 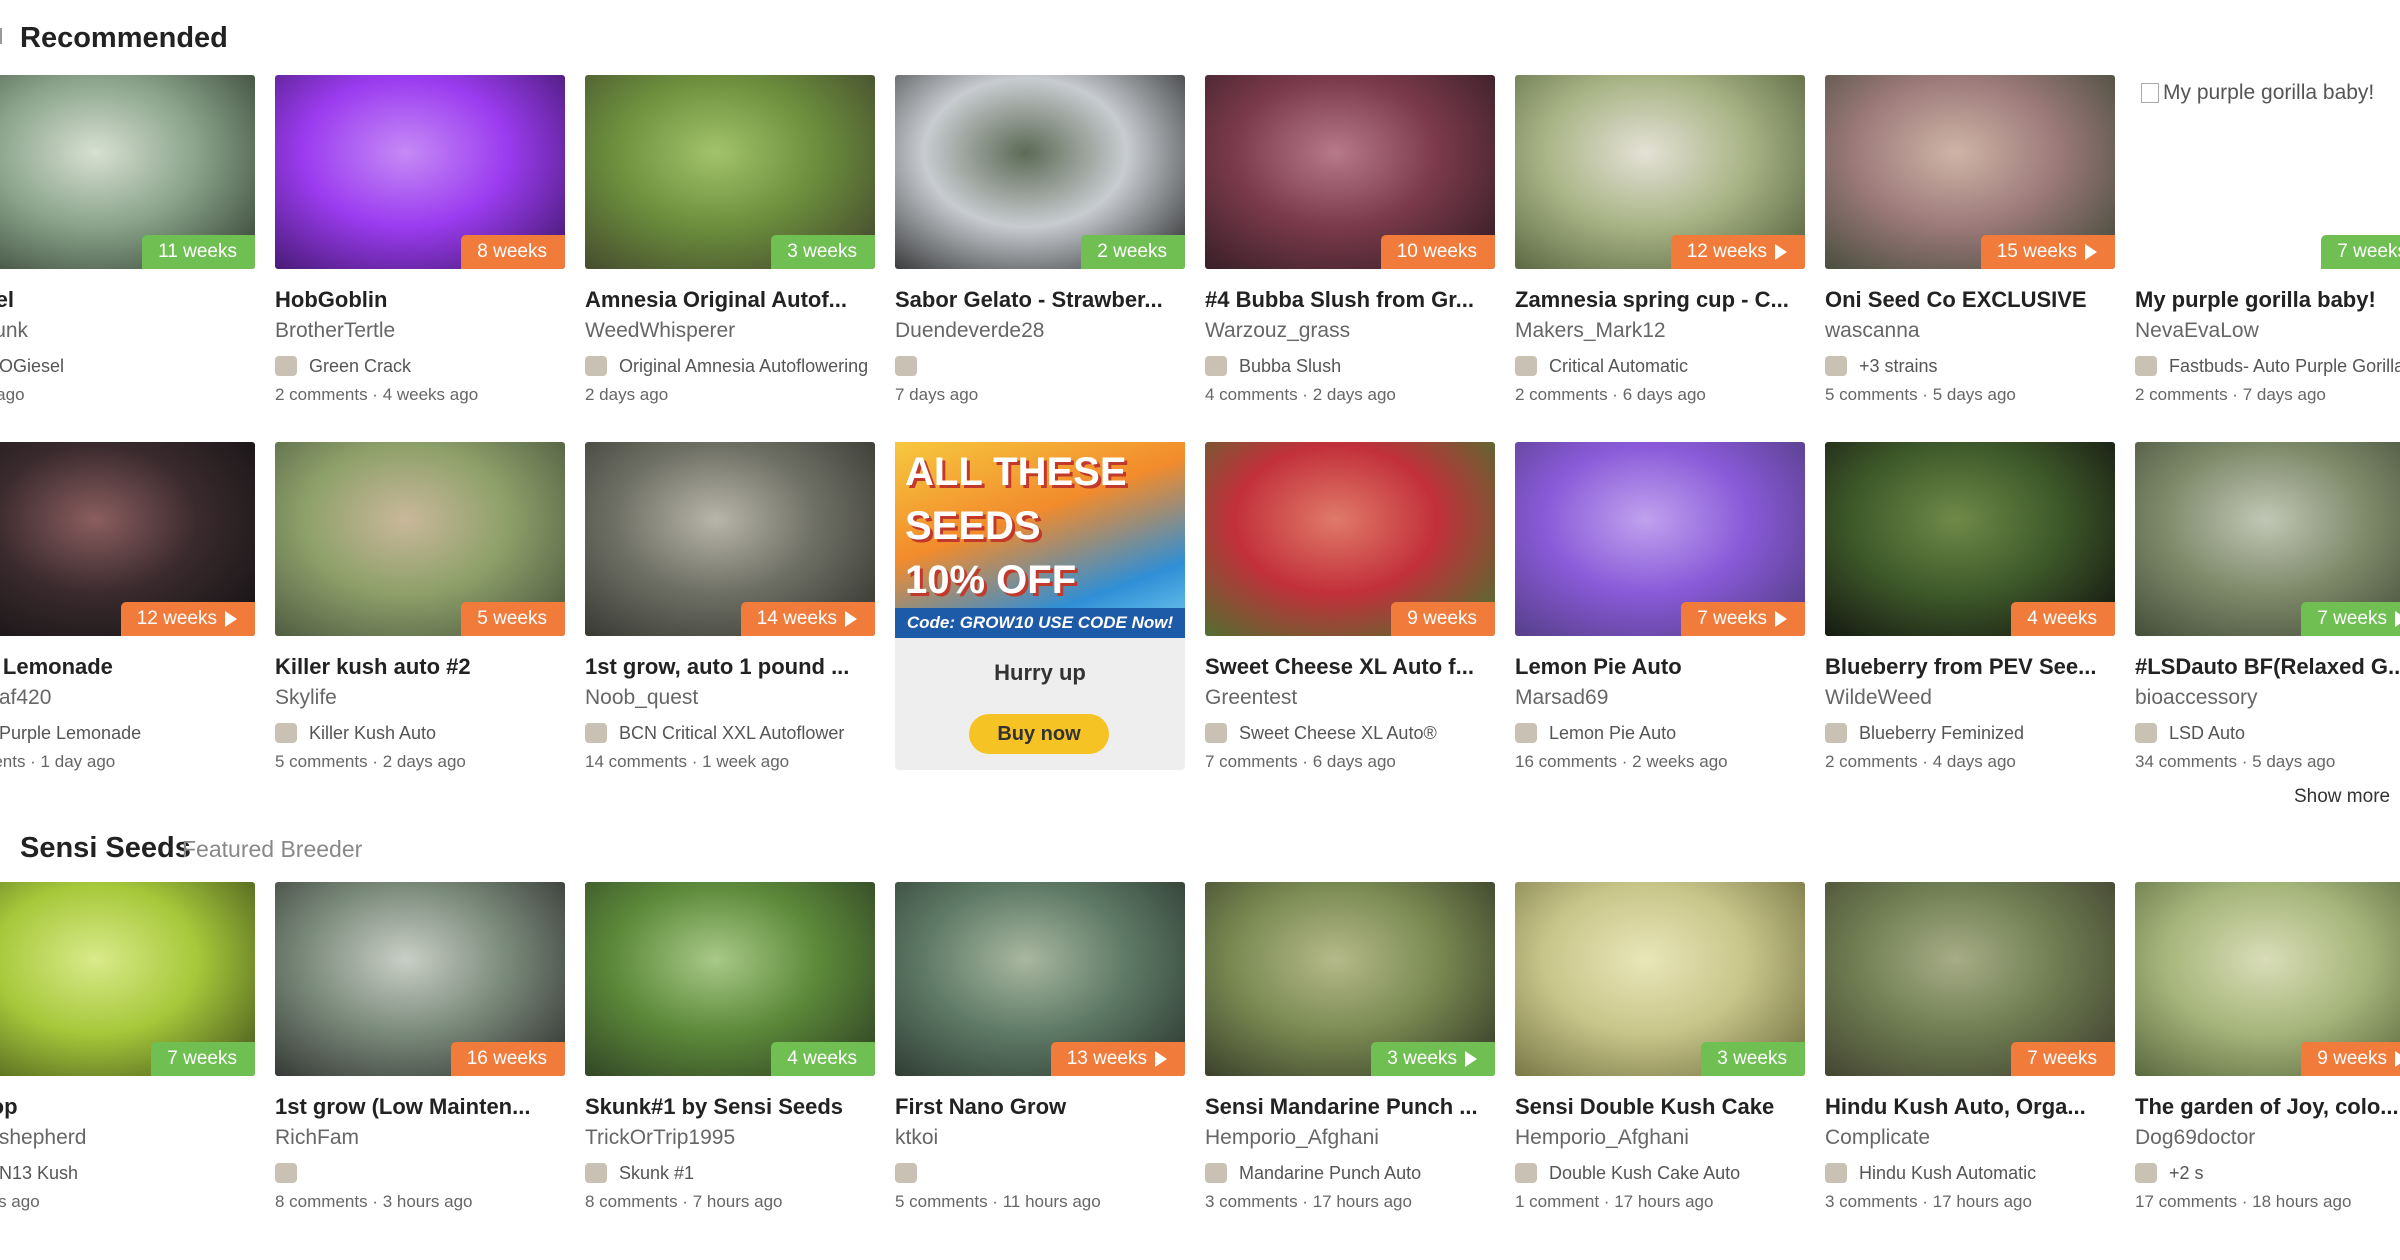 I want to click on diary-thumbnail: 5 weeks, so click(x=420, y=539).